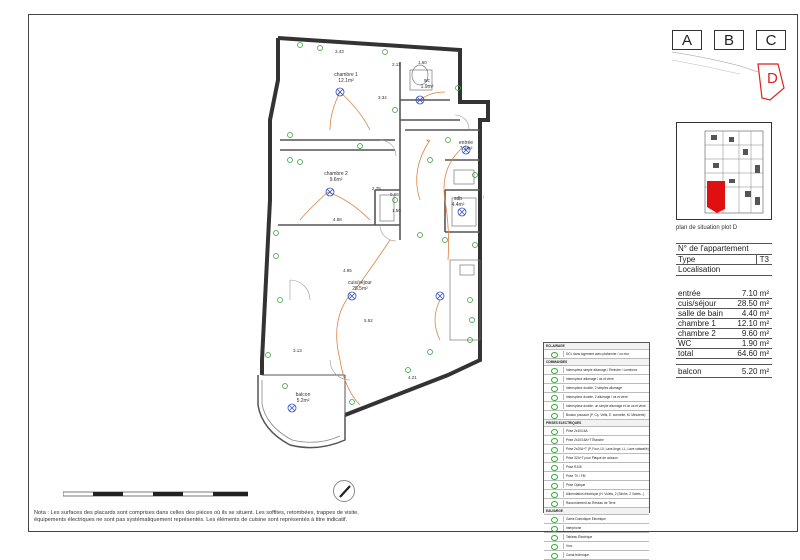  What do you see at coordinates (347, 270) in the screenshot?
I see `dimension-label: 4.95` at bounding box center [347, 270].